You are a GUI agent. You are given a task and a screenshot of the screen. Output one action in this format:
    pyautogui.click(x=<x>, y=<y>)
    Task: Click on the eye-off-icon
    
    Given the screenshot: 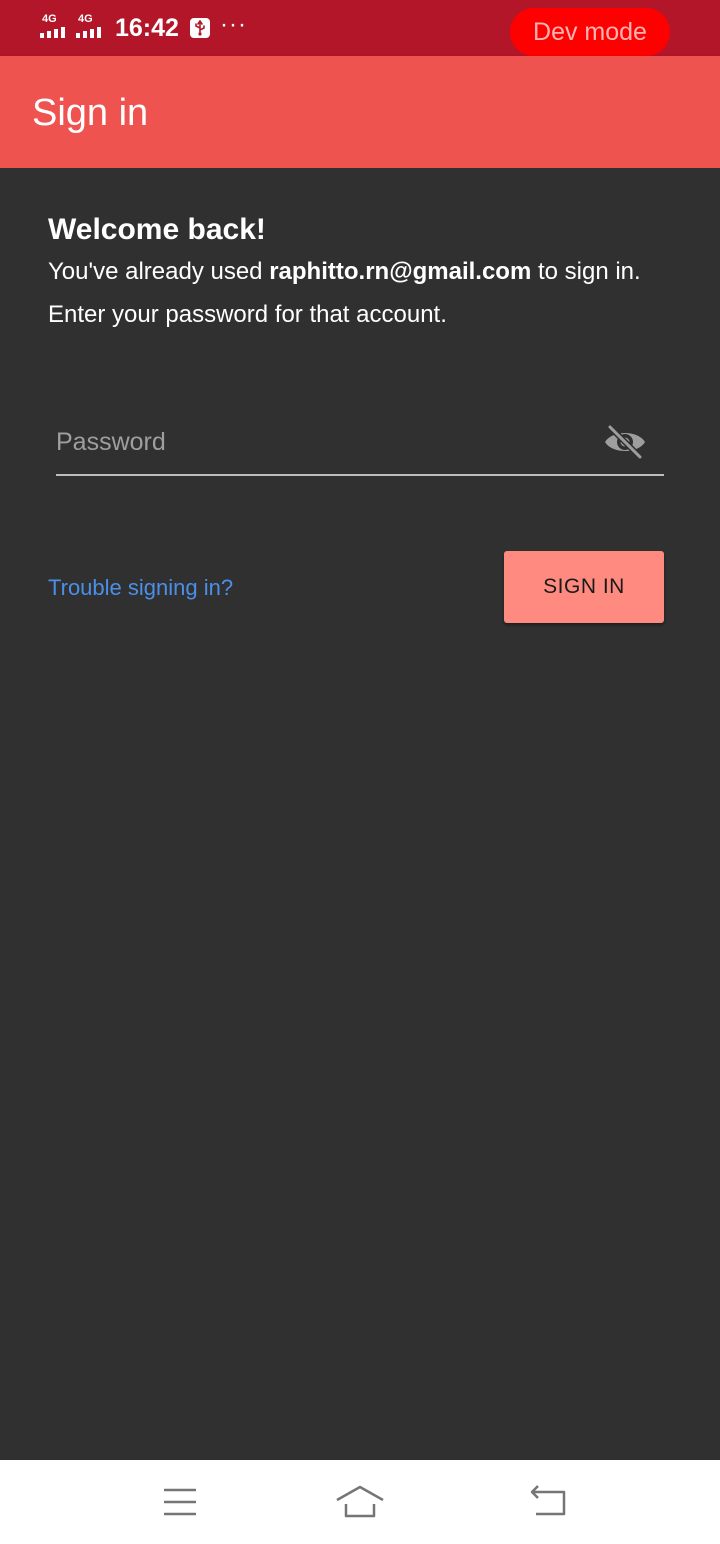 What is the action you would take?
    pyautogui.click(x=625, y=442)
    